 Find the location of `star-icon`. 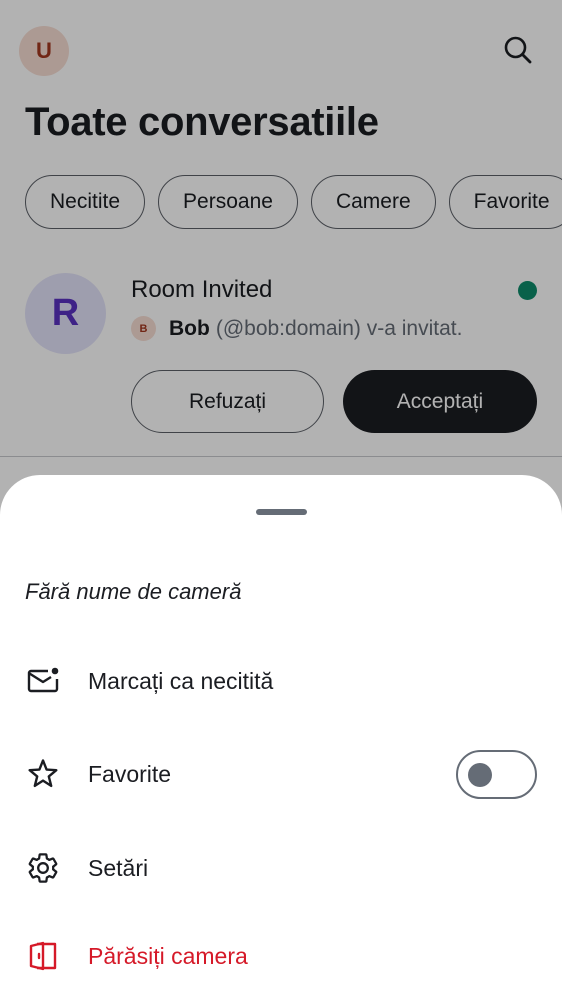

star-icon is located at coordinates (43, 774).